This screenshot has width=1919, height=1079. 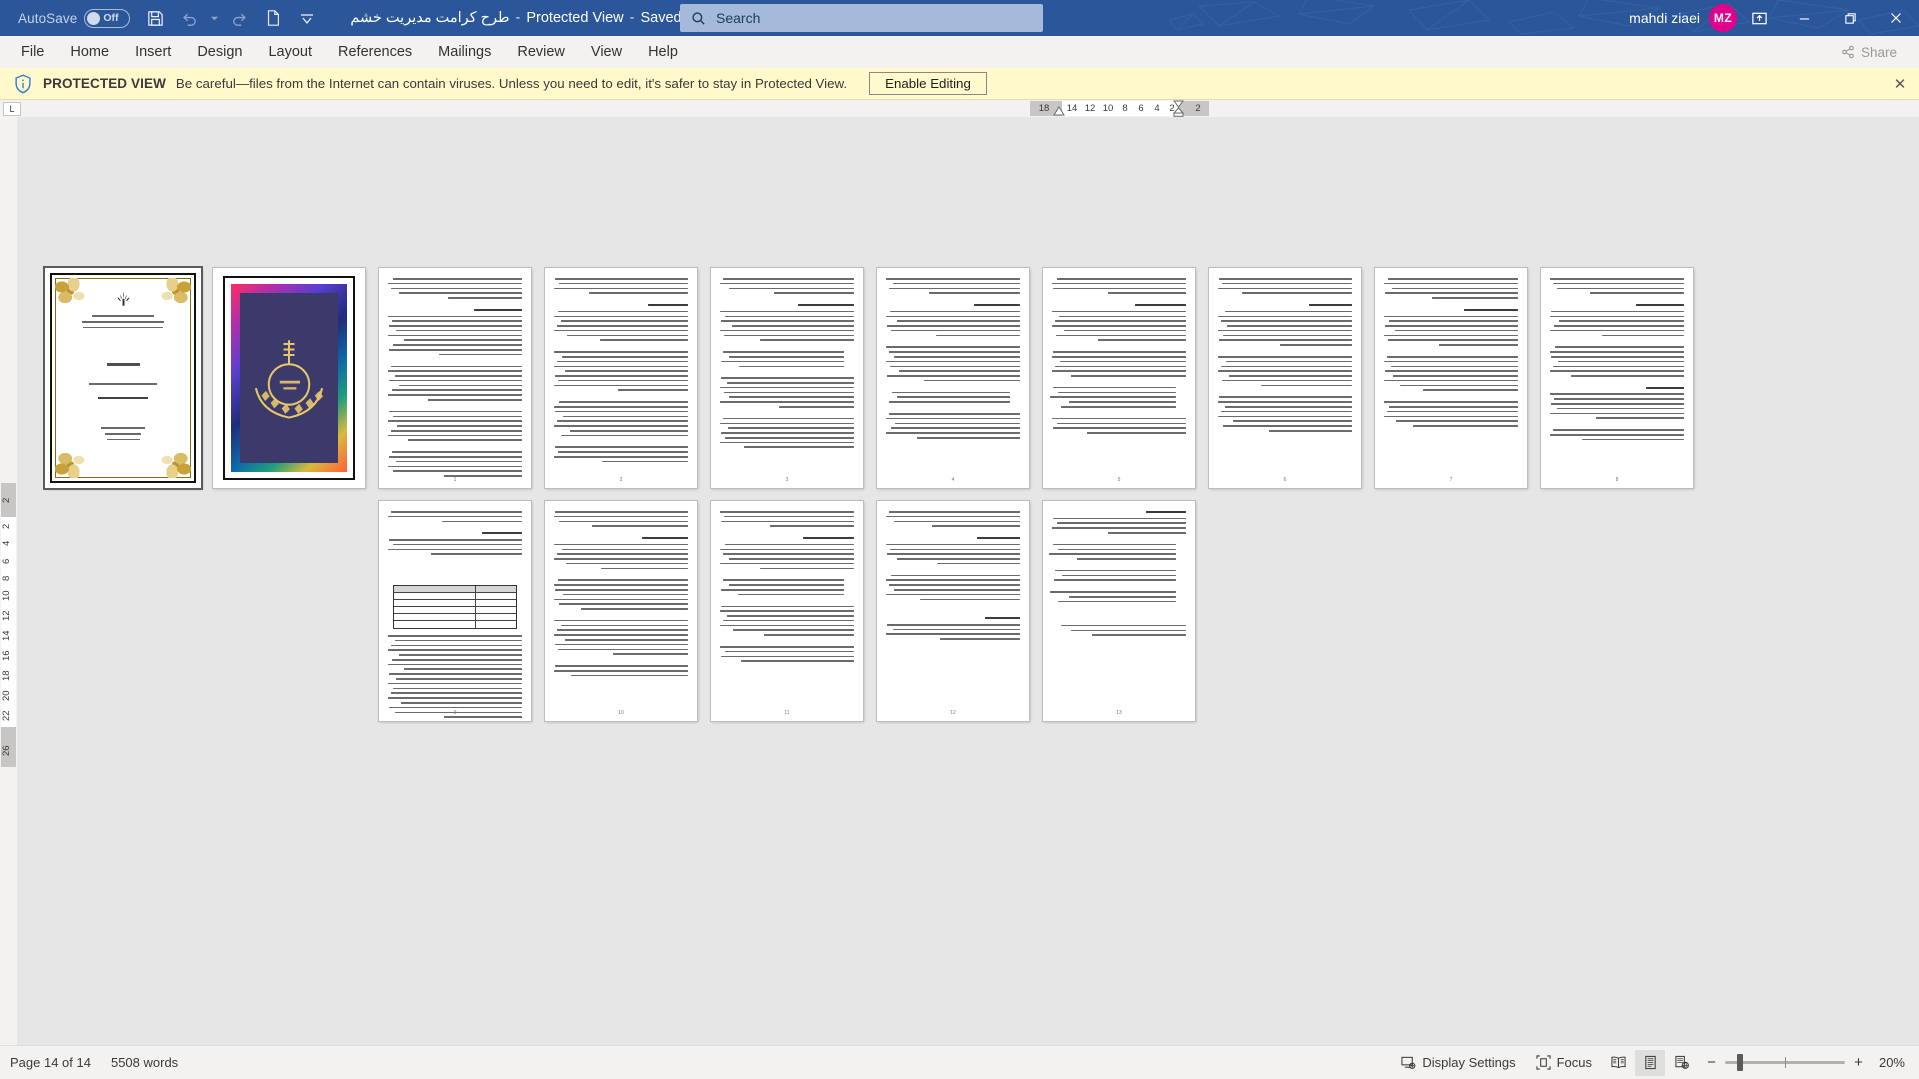 What do you see at coordinates (1804, 18) in the screenshot?
I see `minimize-button` at bounding box center [1804, 18].